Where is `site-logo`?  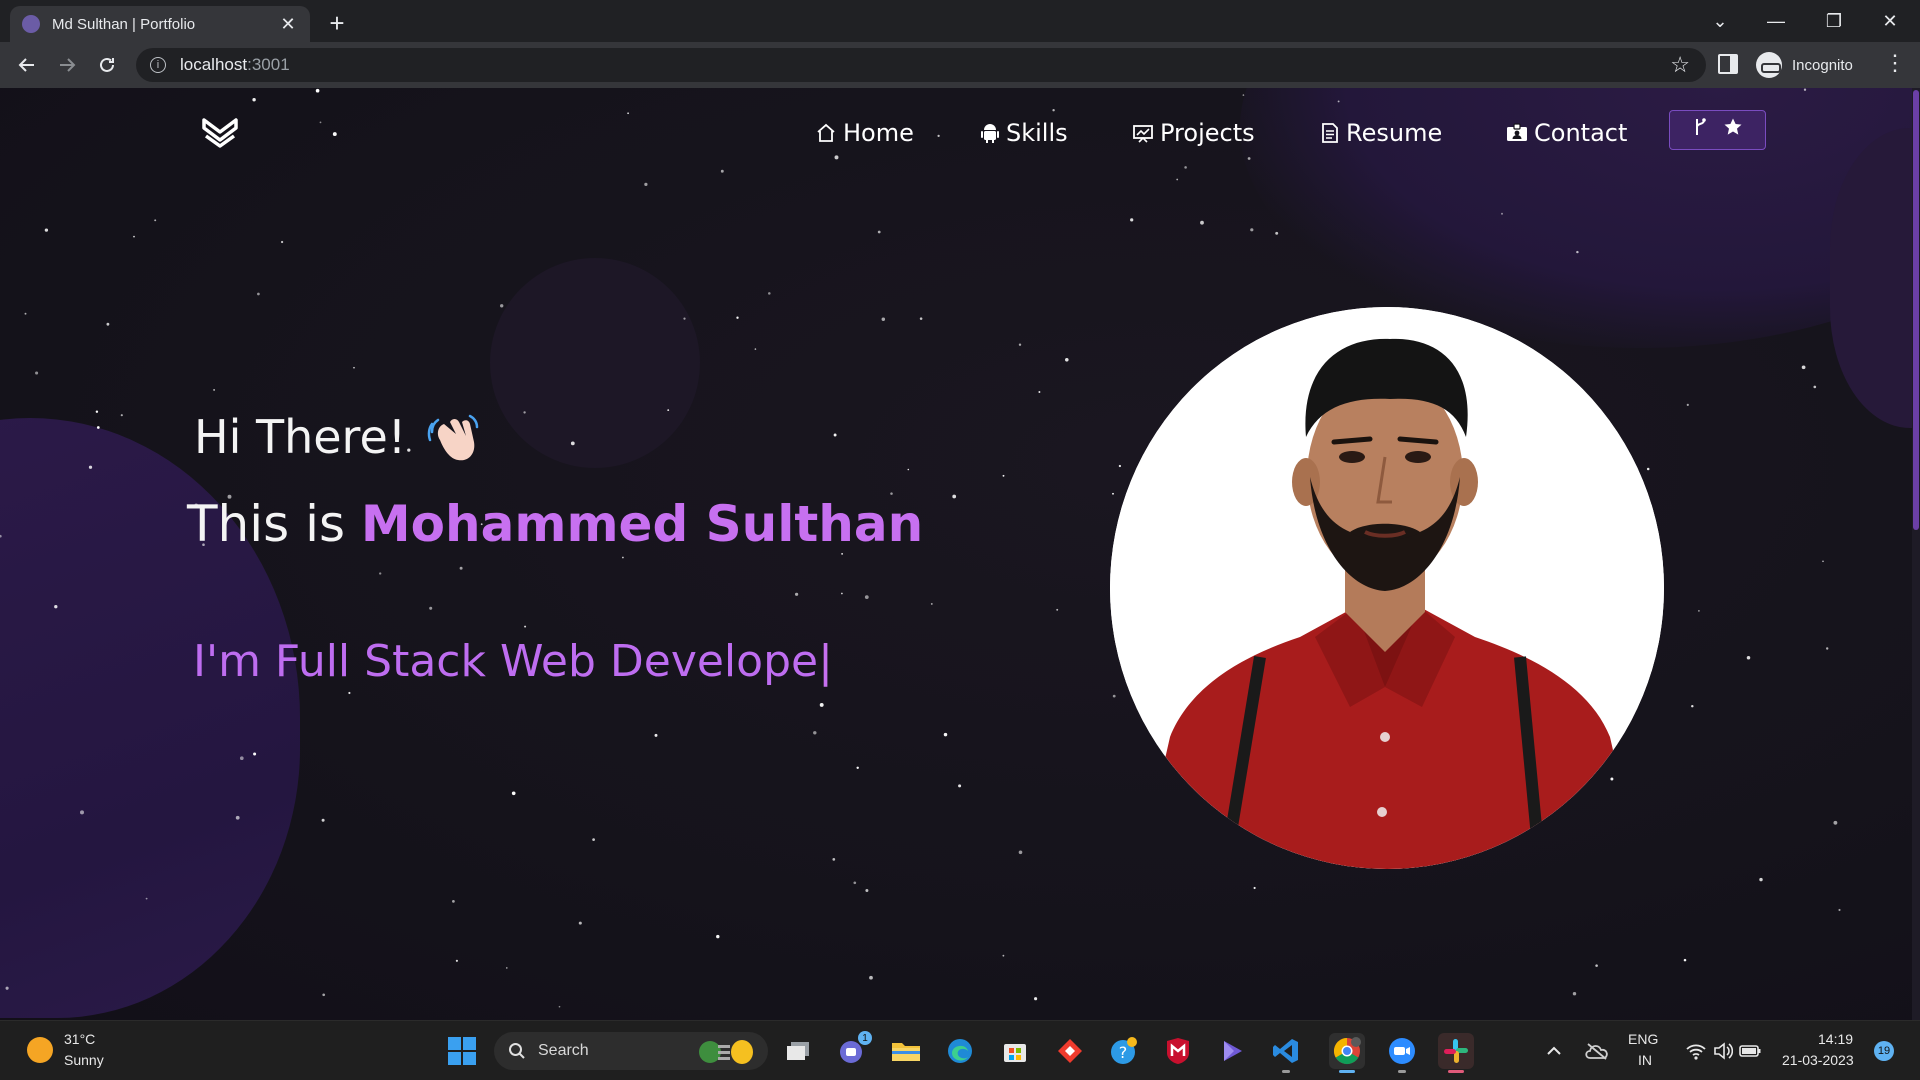
site-logo is located at coordinates (220, 132).